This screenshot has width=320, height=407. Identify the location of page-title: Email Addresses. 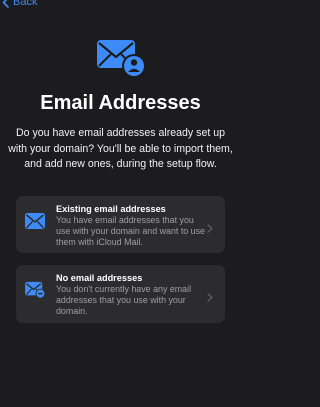
(120, 103).